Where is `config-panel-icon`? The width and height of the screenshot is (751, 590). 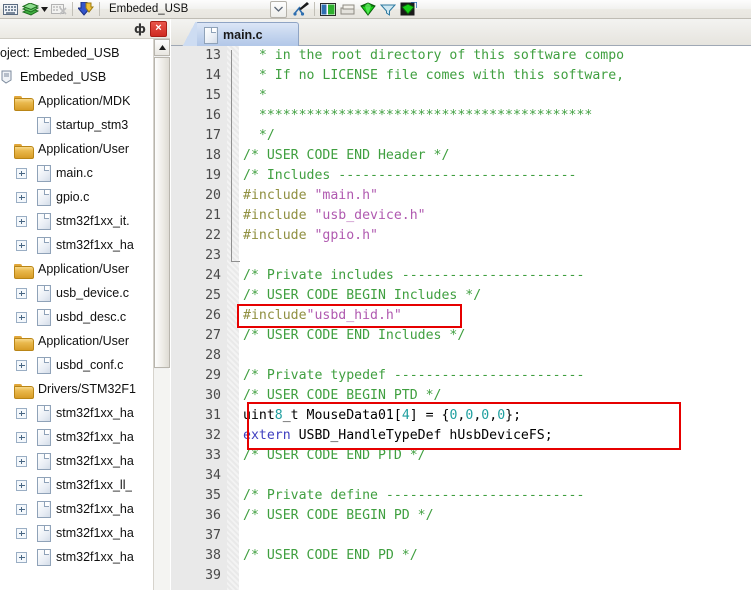 config-panel-icon is located at coordinates (328, 9).